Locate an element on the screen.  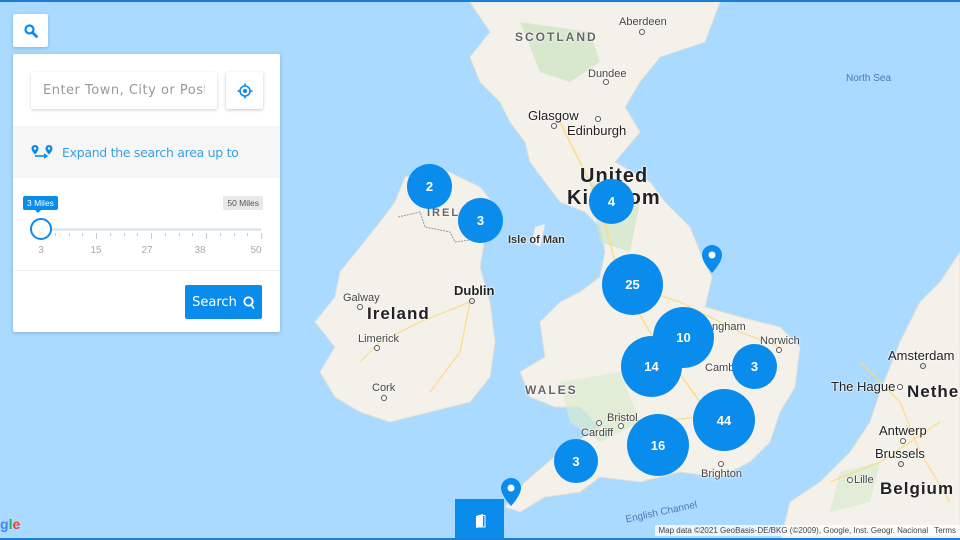
cluster-marker: 14 is located at coordinates (651, 366).